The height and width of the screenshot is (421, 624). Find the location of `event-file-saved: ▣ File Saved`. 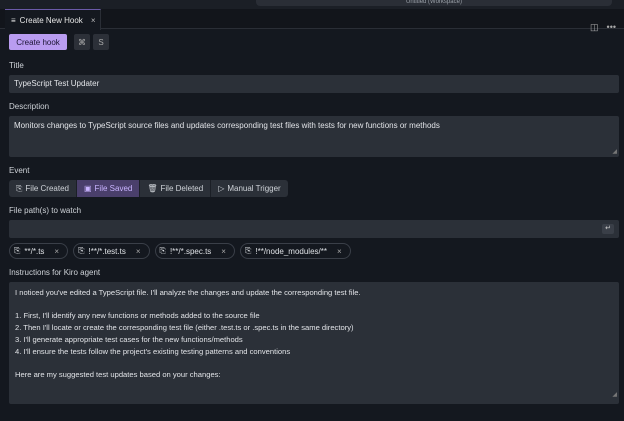

event-file-saved: ▣ File Saved is located at coordinates (108, 188).